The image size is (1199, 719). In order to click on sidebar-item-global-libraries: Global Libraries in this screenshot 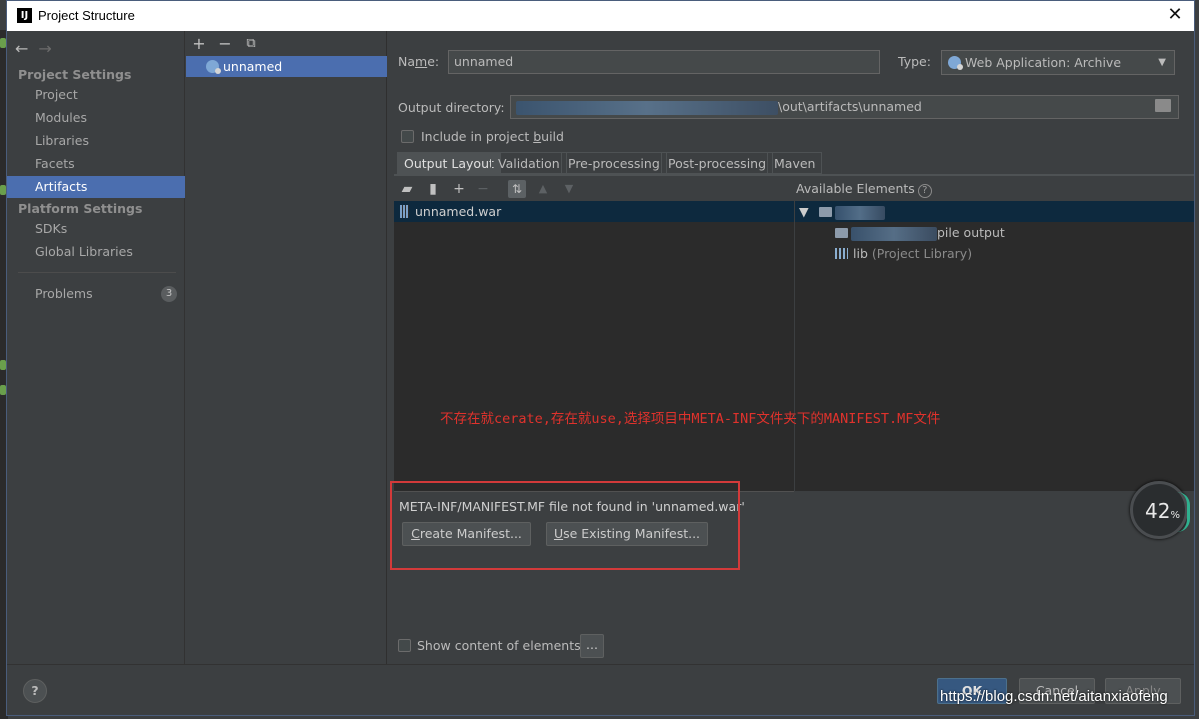, I will do `click(96, 252)`.